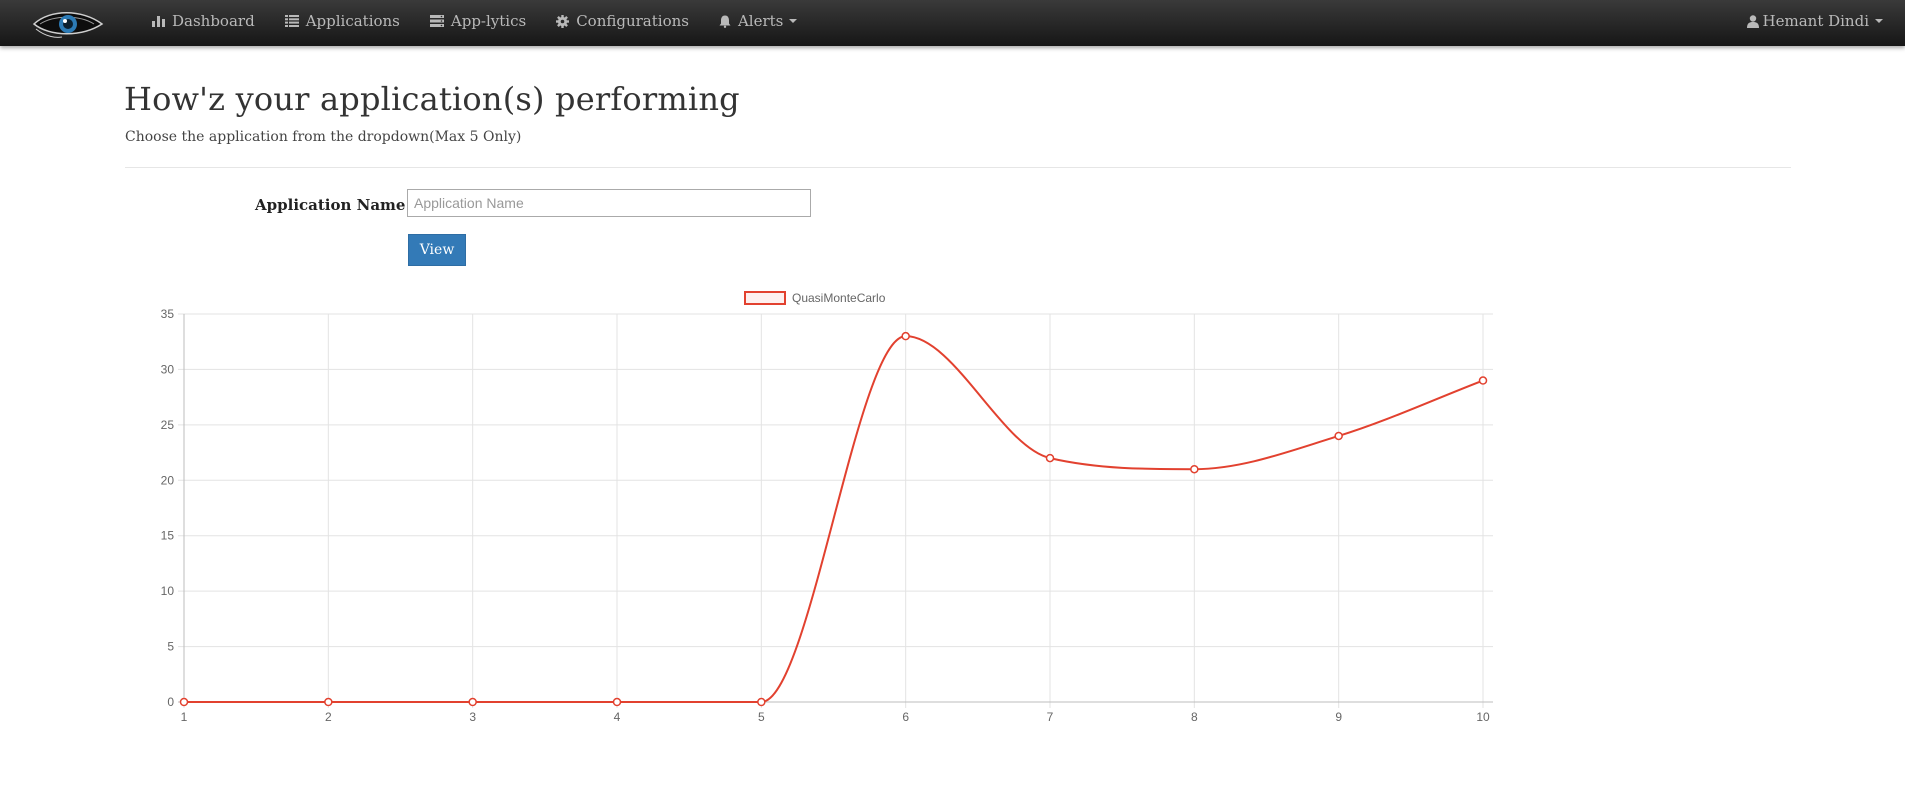 This screenshot has width=1905, height=786. What do you see at coordinates (1194, 717) in the screenshot?
I see `x-tick-label: 8` at bounding box center [1194, 717].